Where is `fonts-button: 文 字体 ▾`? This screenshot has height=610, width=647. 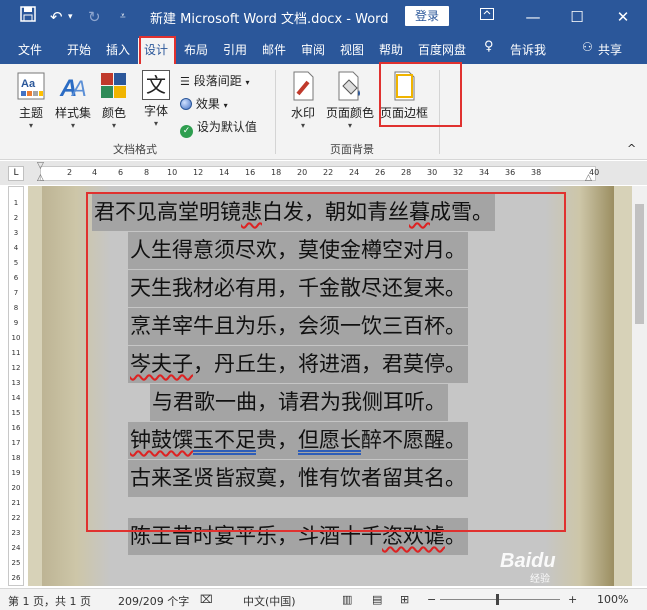
fonts-button: 文 字体 ▾ is located at coordinates (156, 99).